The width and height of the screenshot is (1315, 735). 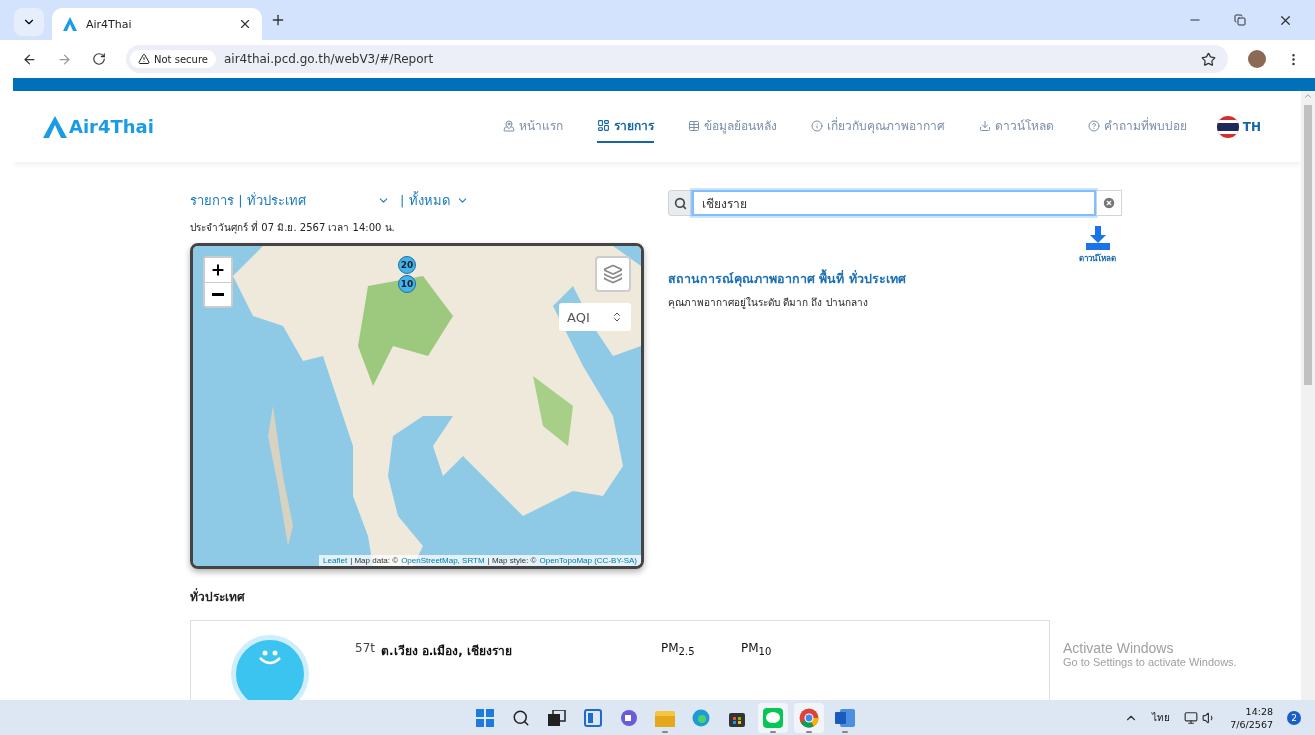 I want to click on security-chip: Not secure, so click(x=173, y=59).